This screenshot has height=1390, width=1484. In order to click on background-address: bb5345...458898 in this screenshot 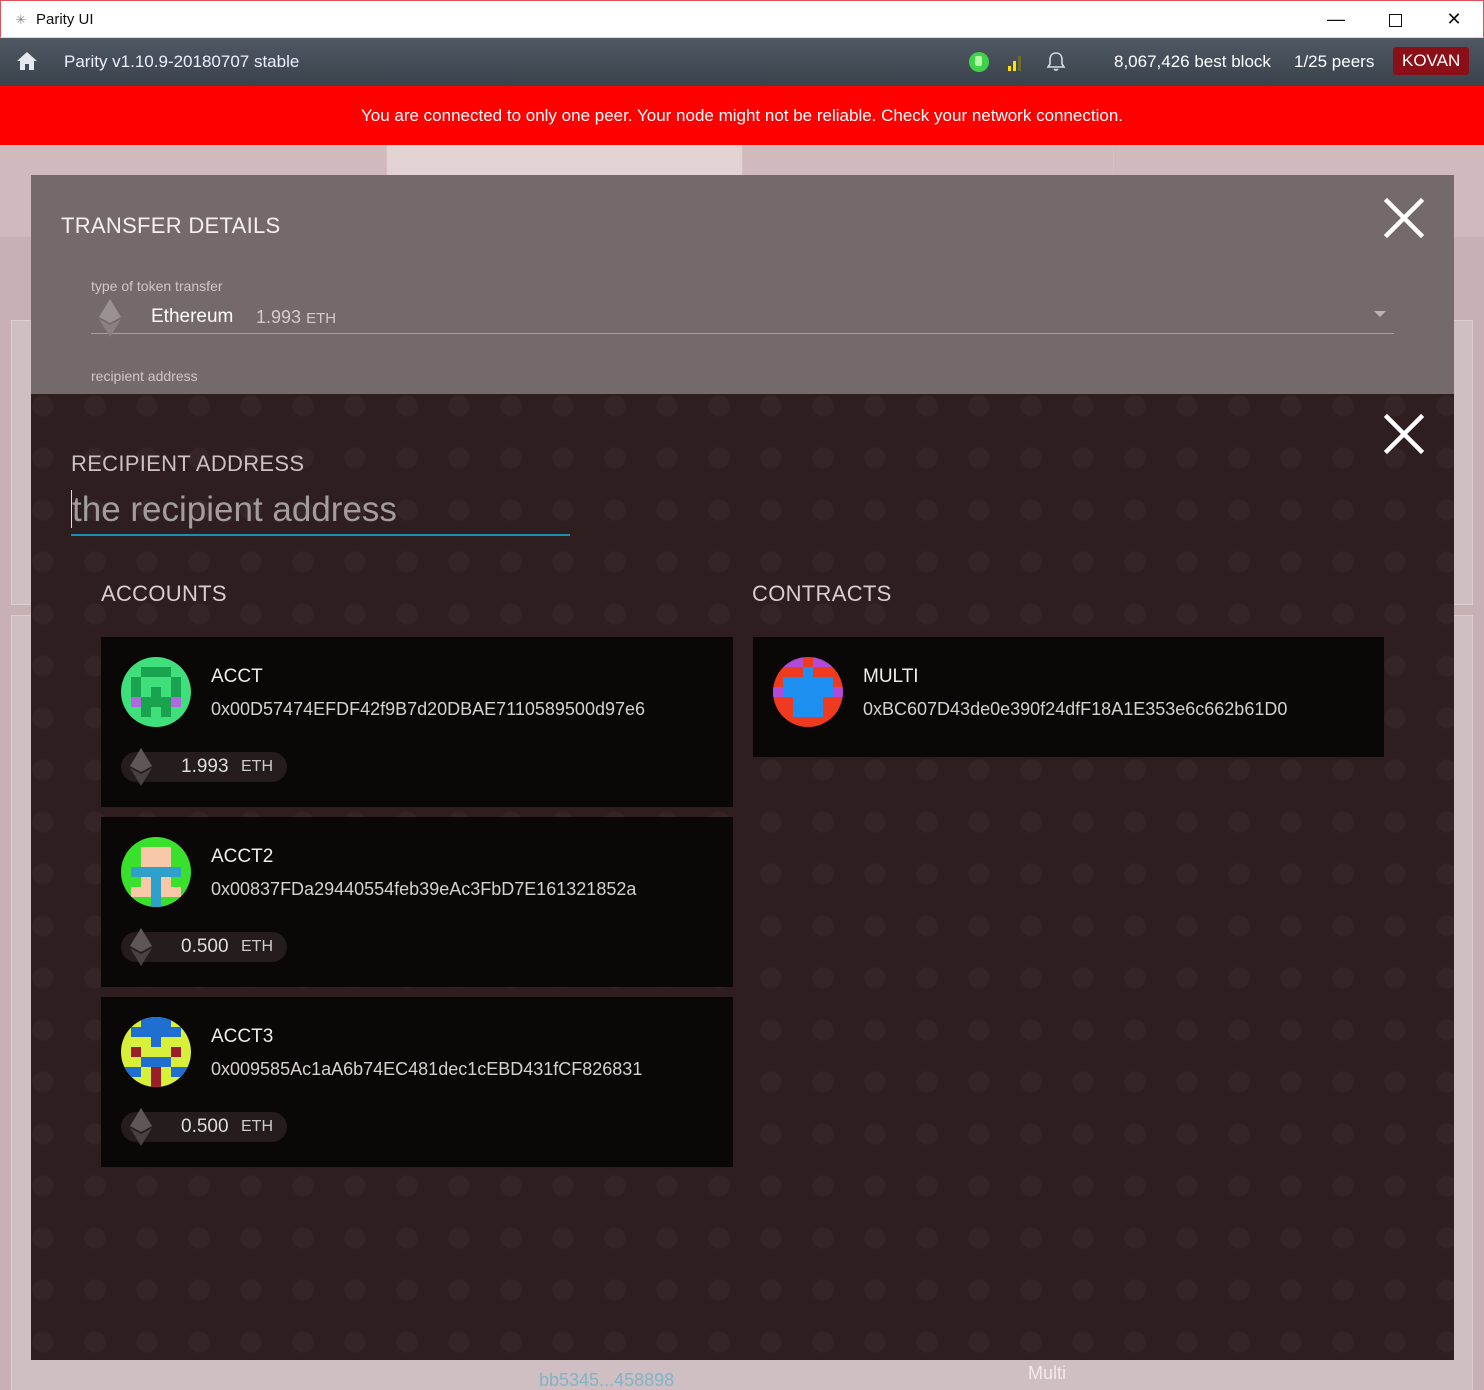, I will do `click(607, 1380)`.